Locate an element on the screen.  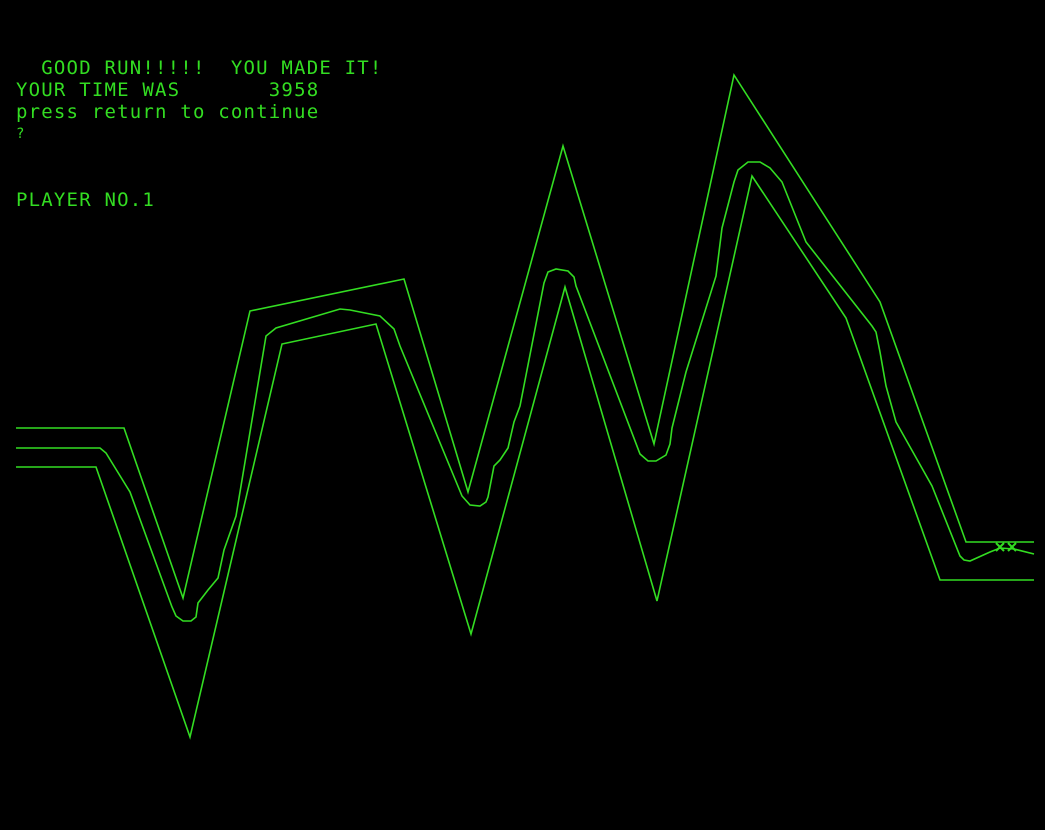
crossed-flags-icon is located at coordinates (1006, 547).